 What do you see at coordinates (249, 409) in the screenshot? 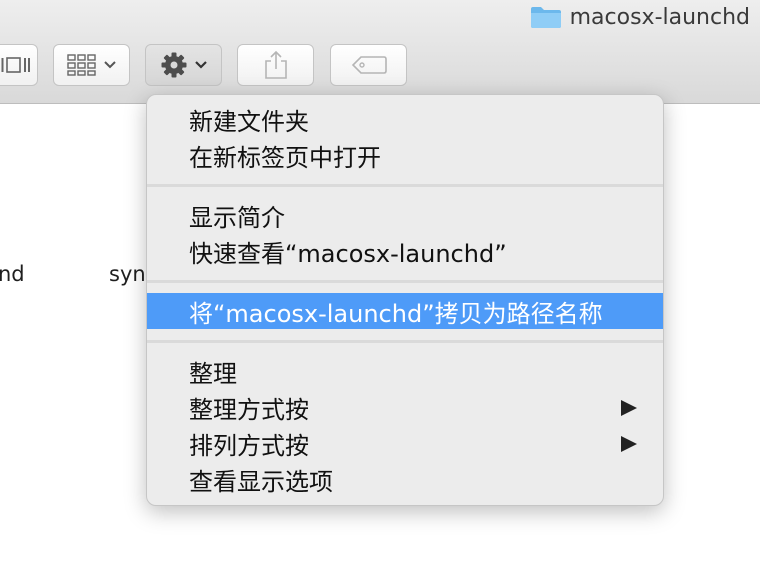
I see `menu-item-label: 整理方式按` at bounding box center [249, 409].